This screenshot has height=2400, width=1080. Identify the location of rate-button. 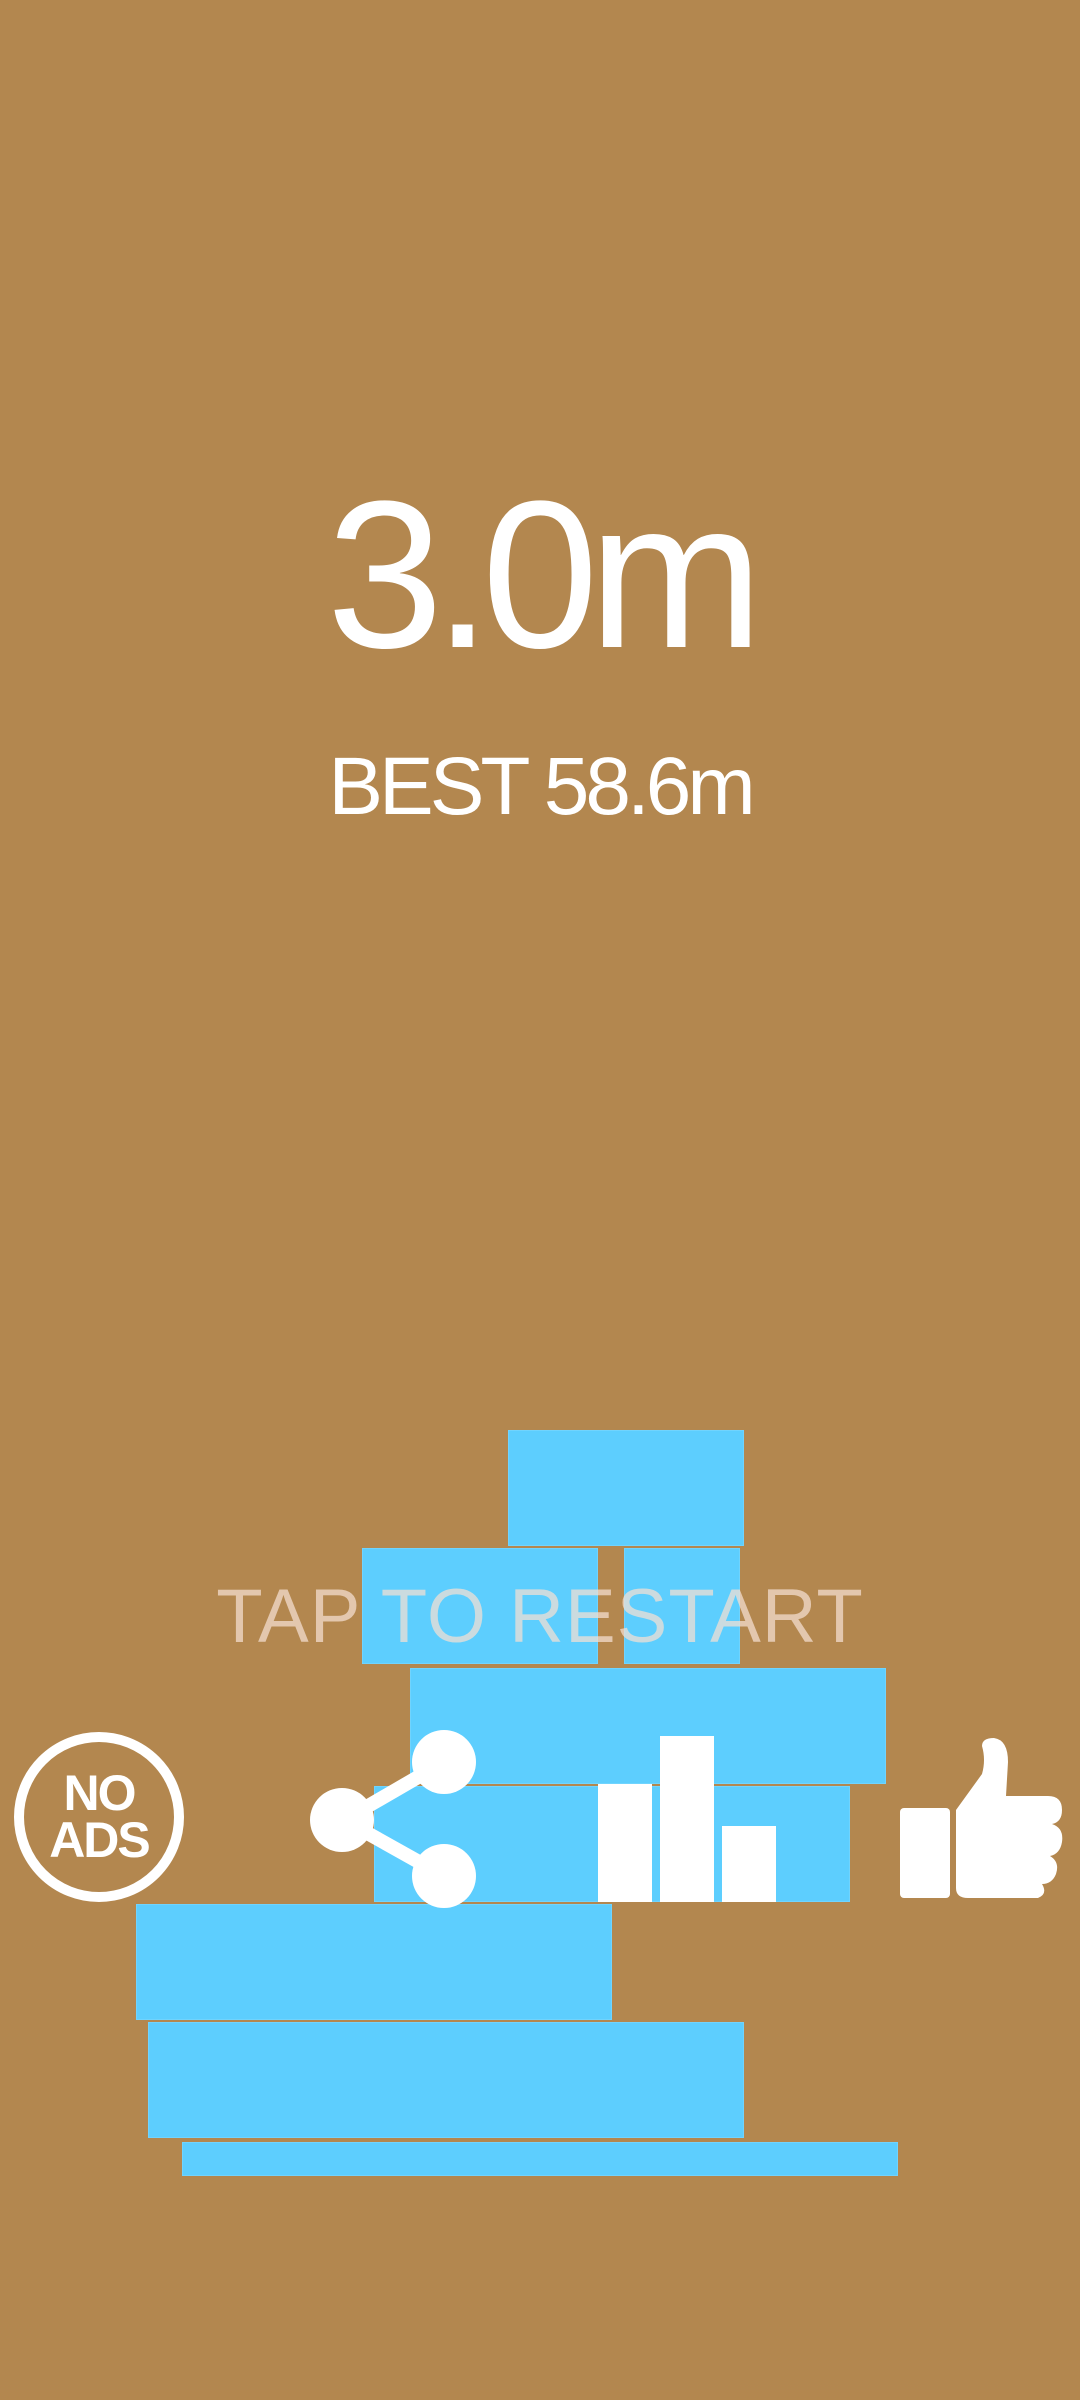
(981, 1819).